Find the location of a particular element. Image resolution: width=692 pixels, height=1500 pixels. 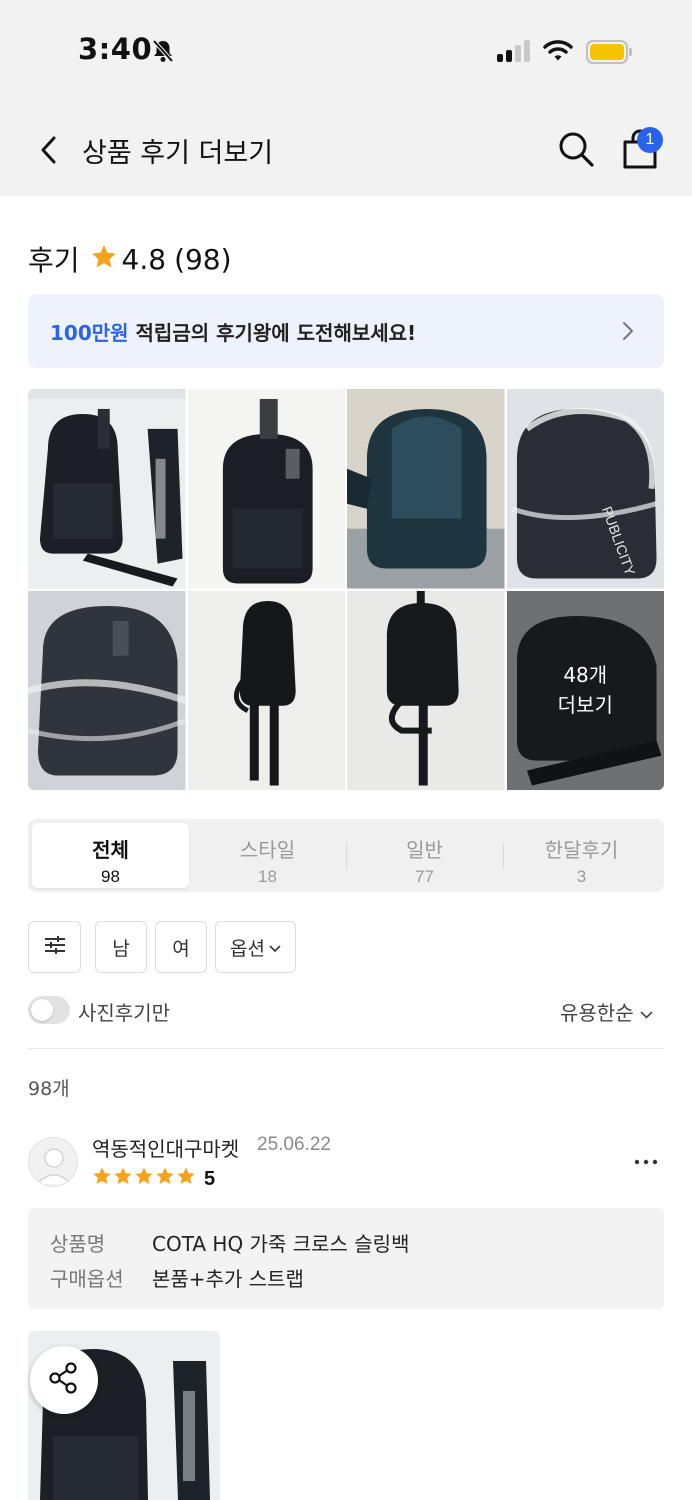

filter-male-button: 남 is located at coordinates (121, 947).